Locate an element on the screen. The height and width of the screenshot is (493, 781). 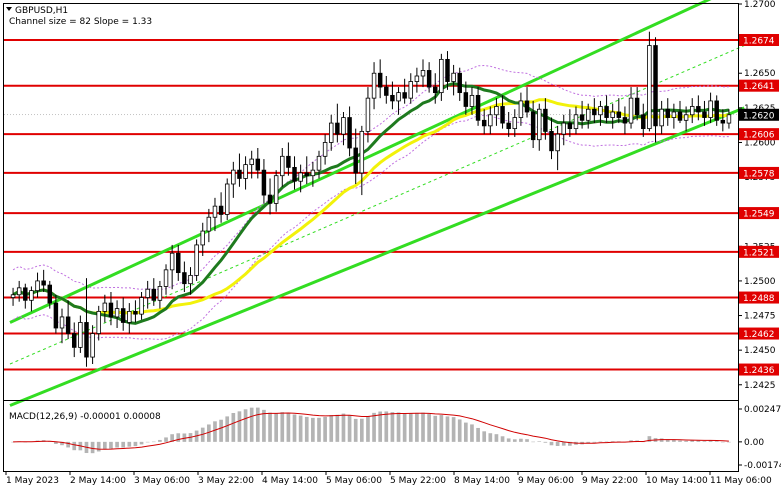
level-tag-label: 1.2641 is located at coordinates (759, 87).